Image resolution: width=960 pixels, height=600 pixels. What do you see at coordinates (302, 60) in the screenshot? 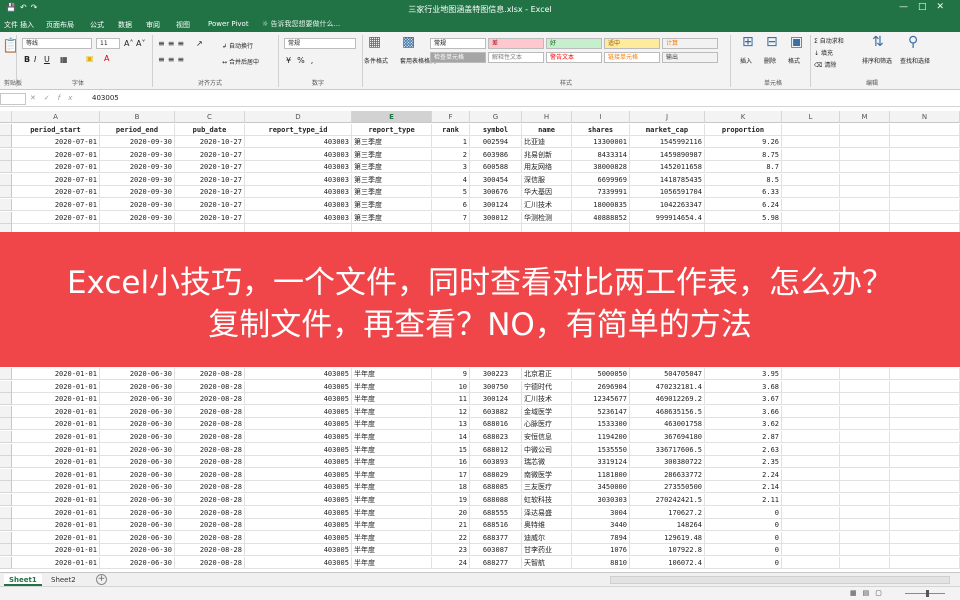
I see `number-format-icons: ¥%,` at bounding box center [302, 60].